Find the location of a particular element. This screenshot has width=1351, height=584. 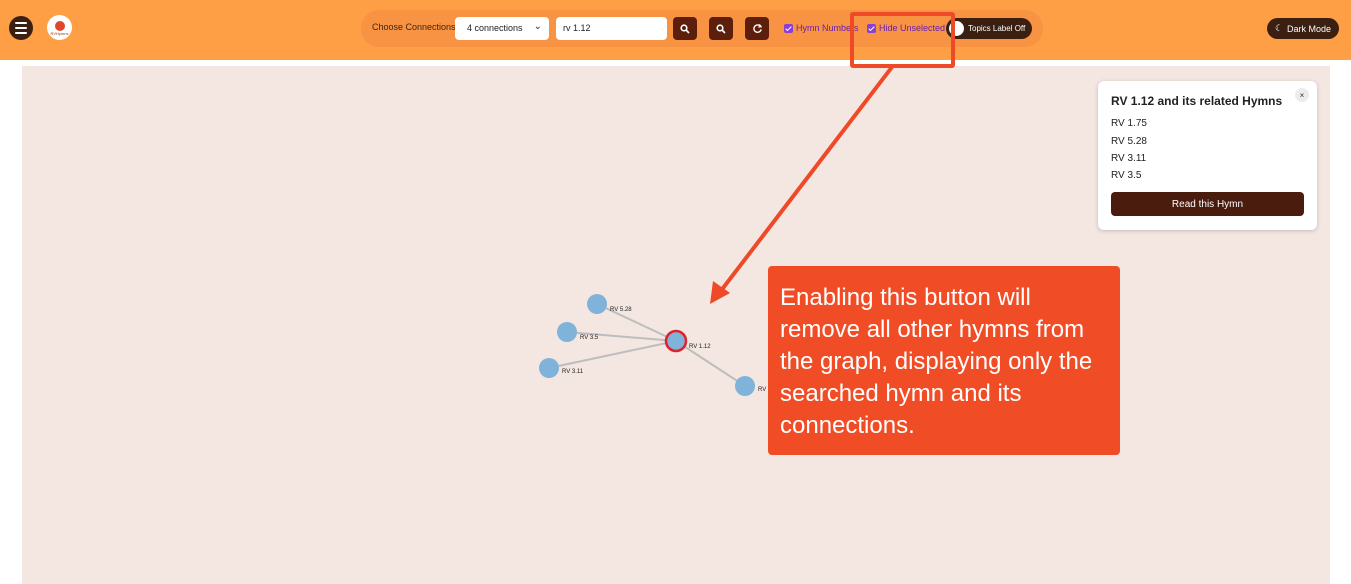

node-label: RV 3.11 is located at coordinates (573, 372).